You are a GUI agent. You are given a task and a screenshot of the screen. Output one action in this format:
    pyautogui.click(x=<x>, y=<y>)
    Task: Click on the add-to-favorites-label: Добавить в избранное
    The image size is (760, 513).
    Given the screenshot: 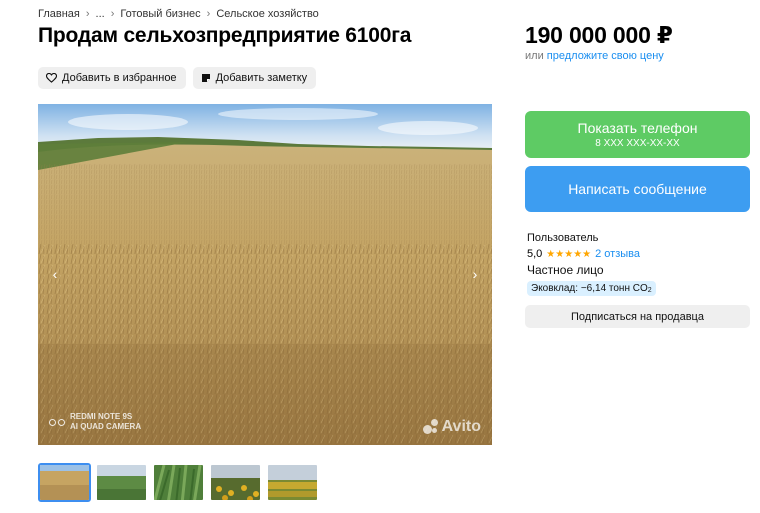 What is the action you would take?
    pyautogui.click(x=119, y=78)
    